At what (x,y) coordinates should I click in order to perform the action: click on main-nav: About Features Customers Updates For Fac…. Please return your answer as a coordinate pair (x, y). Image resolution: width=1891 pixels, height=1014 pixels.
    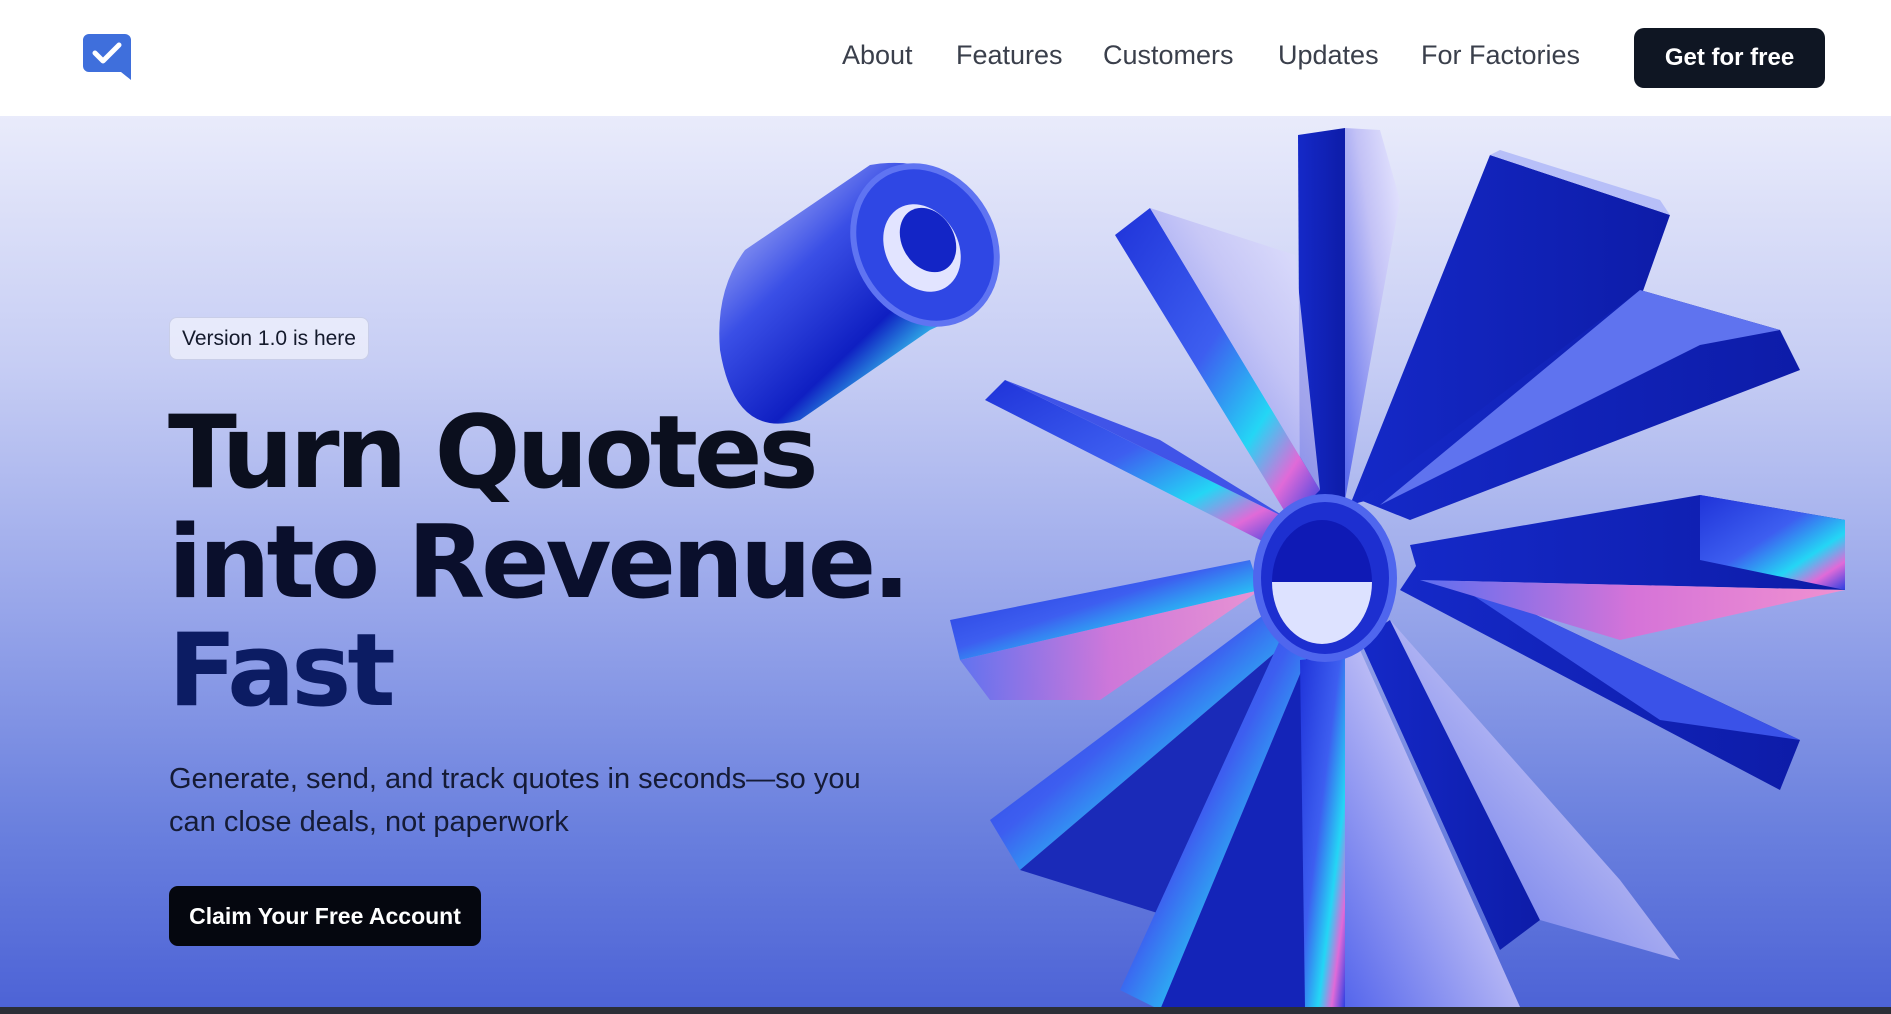
    Looking at the image, I should click on (945, 58).